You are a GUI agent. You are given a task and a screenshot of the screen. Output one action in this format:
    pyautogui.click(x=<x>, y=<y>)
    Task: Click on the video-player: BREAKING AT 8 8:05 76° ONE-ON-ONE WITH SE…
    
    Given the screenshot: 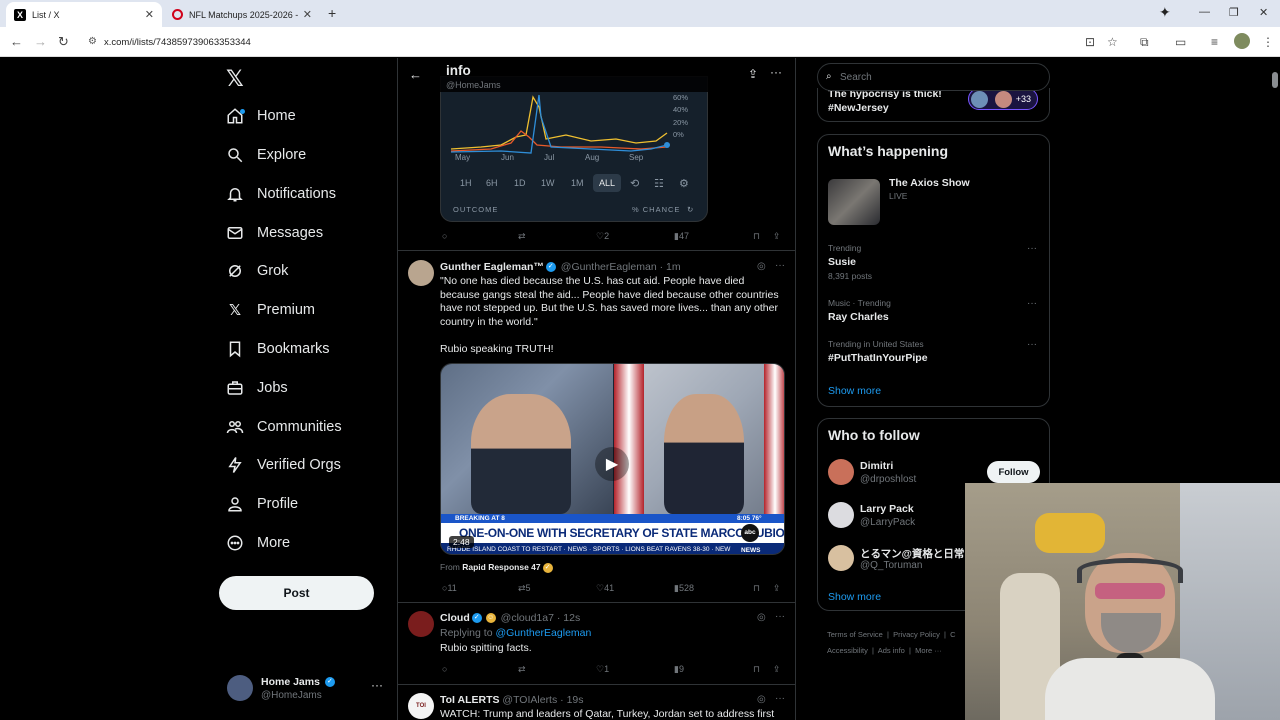 What is the action you would take?
    pyautogui.click(x=612, y=459)
    